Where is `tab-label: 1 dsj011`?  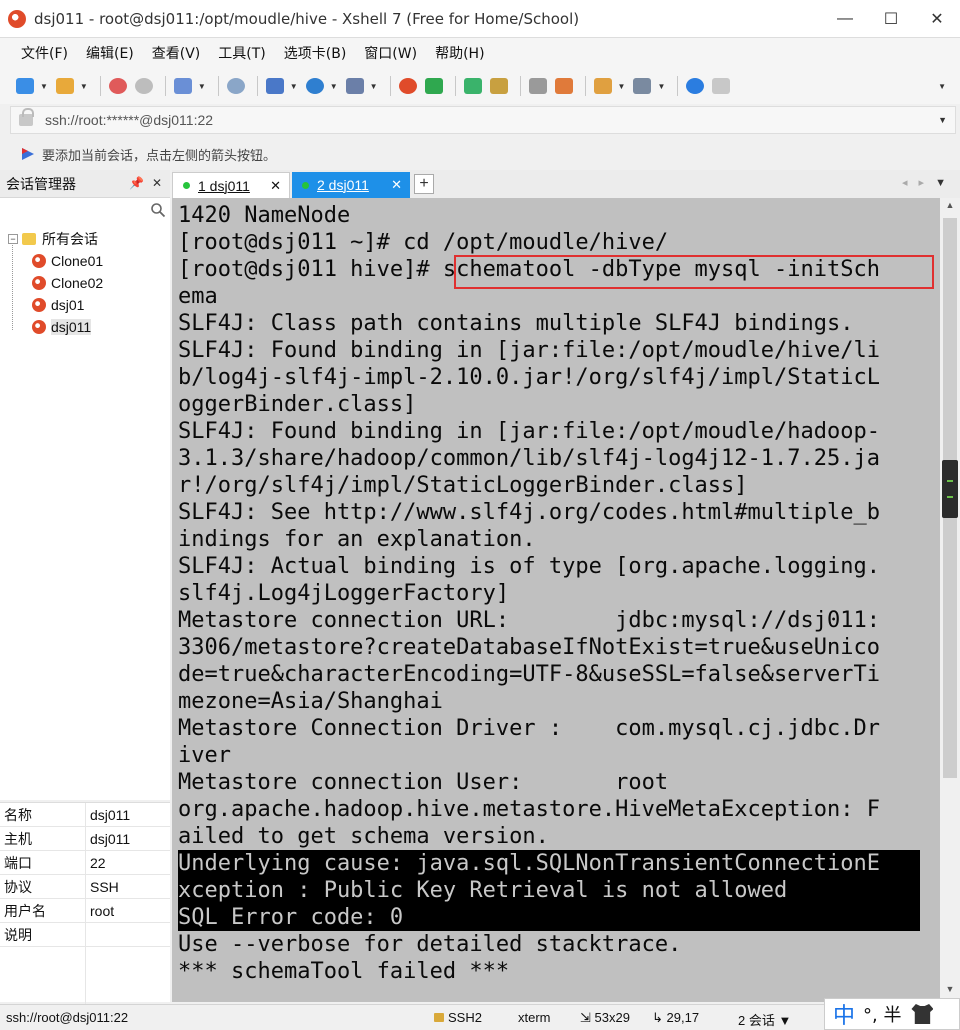 tab-label: 1 dsj011 is located at coordinates (224, 185).